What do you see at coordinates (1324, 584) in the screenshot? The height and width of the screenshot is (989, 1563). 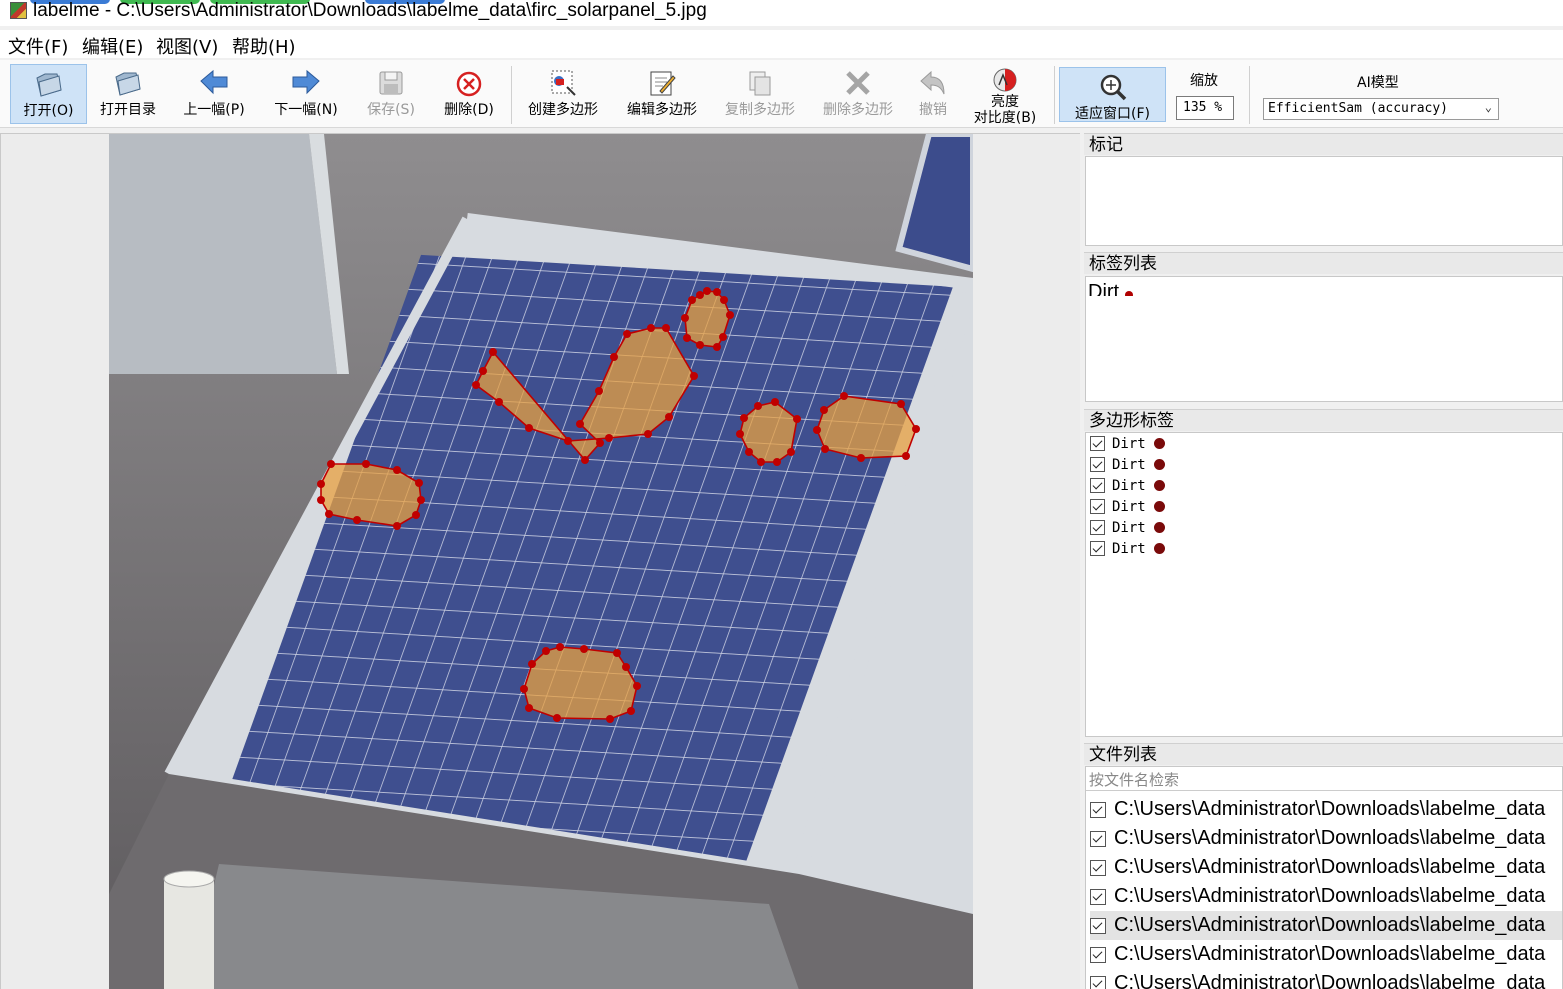 I see `polygon-labels-list: Dirt Dirt Dirt Dirt Dirt Dirt` at bounding box center [1324, 584].